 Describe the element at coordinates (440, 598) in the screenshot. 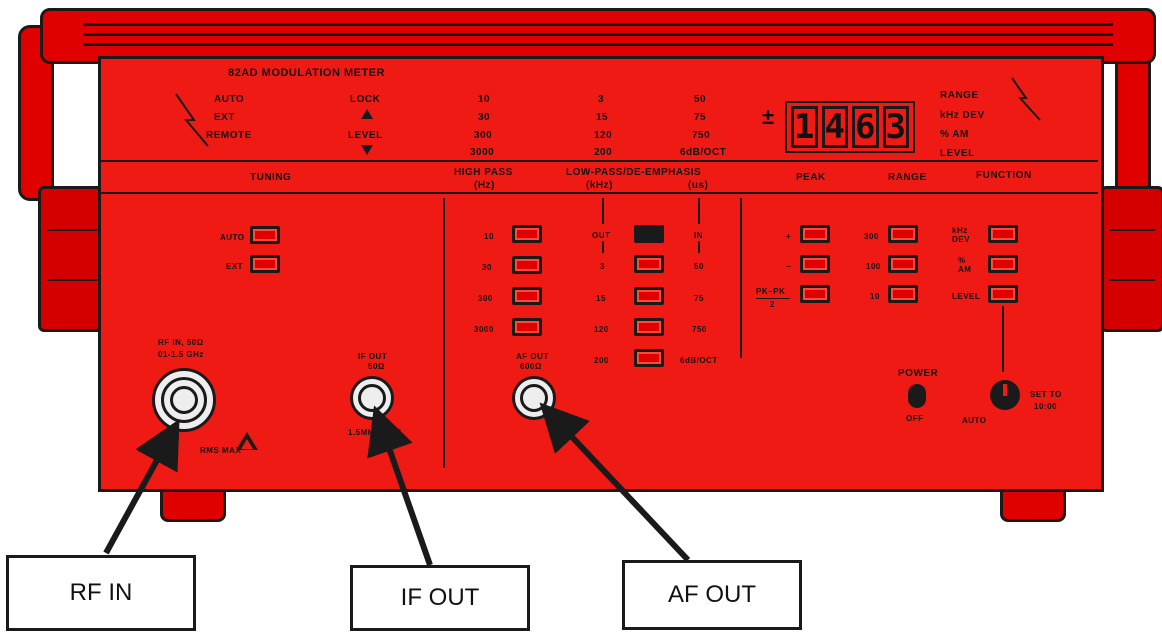

I see `if-out-callout: IF OUT` at that location.